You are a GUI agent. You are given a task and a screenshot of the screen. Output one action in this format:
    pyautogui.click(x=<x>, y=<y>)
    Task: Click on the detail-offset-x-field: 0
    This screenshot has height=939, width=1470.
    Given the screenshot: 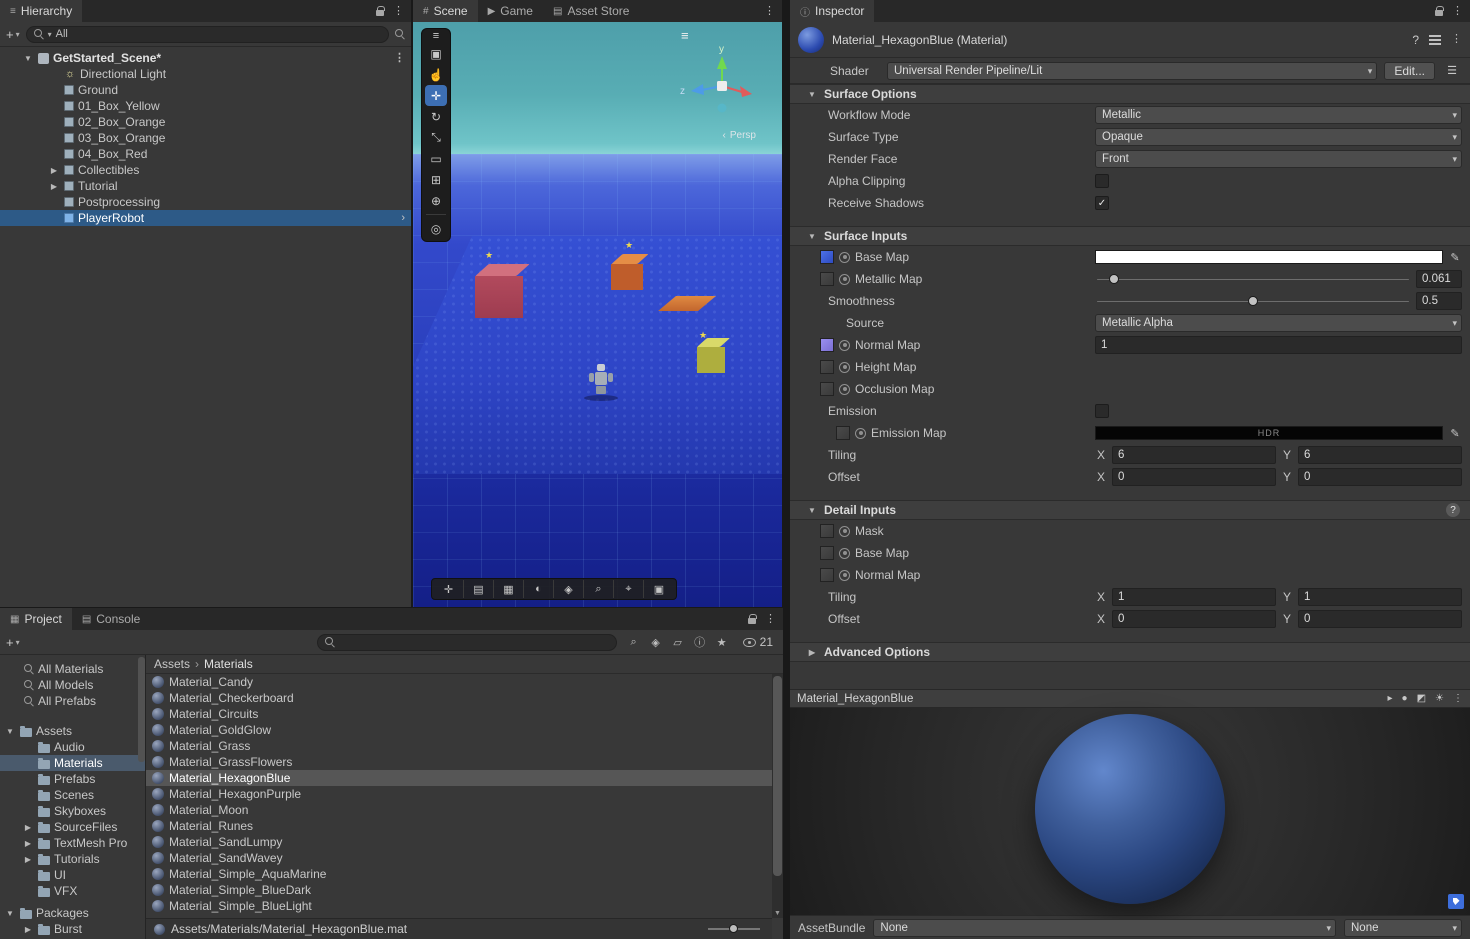 What is the action you would take?
    pyautogui.click(x=1194, y=619)
    